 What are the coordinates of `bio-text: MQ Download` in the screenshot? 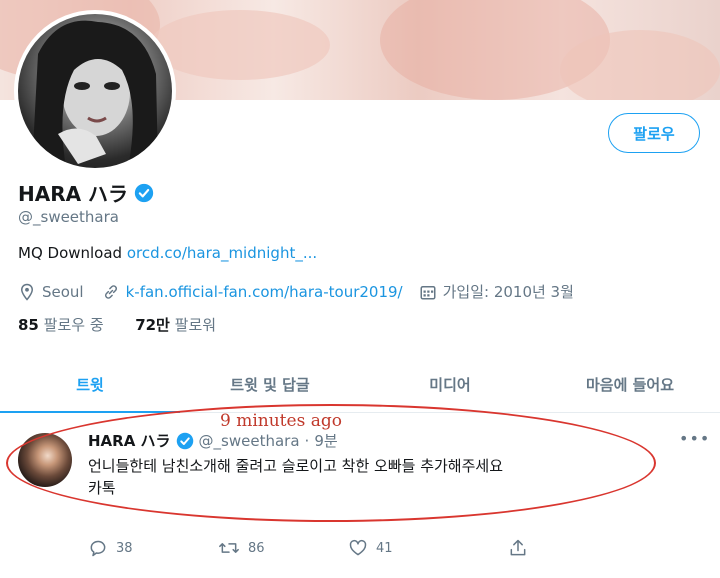 It's located at (72, 253).